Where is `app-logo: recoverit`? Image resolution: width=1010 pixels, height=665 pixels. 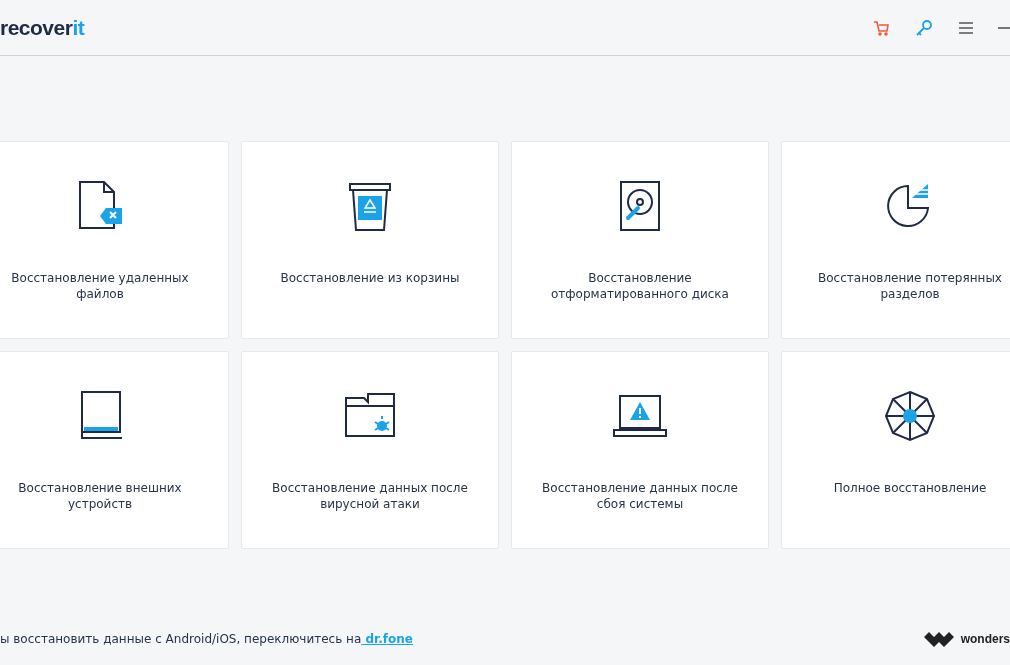 app-logo: recoverit is located at coordinates (42, 27).